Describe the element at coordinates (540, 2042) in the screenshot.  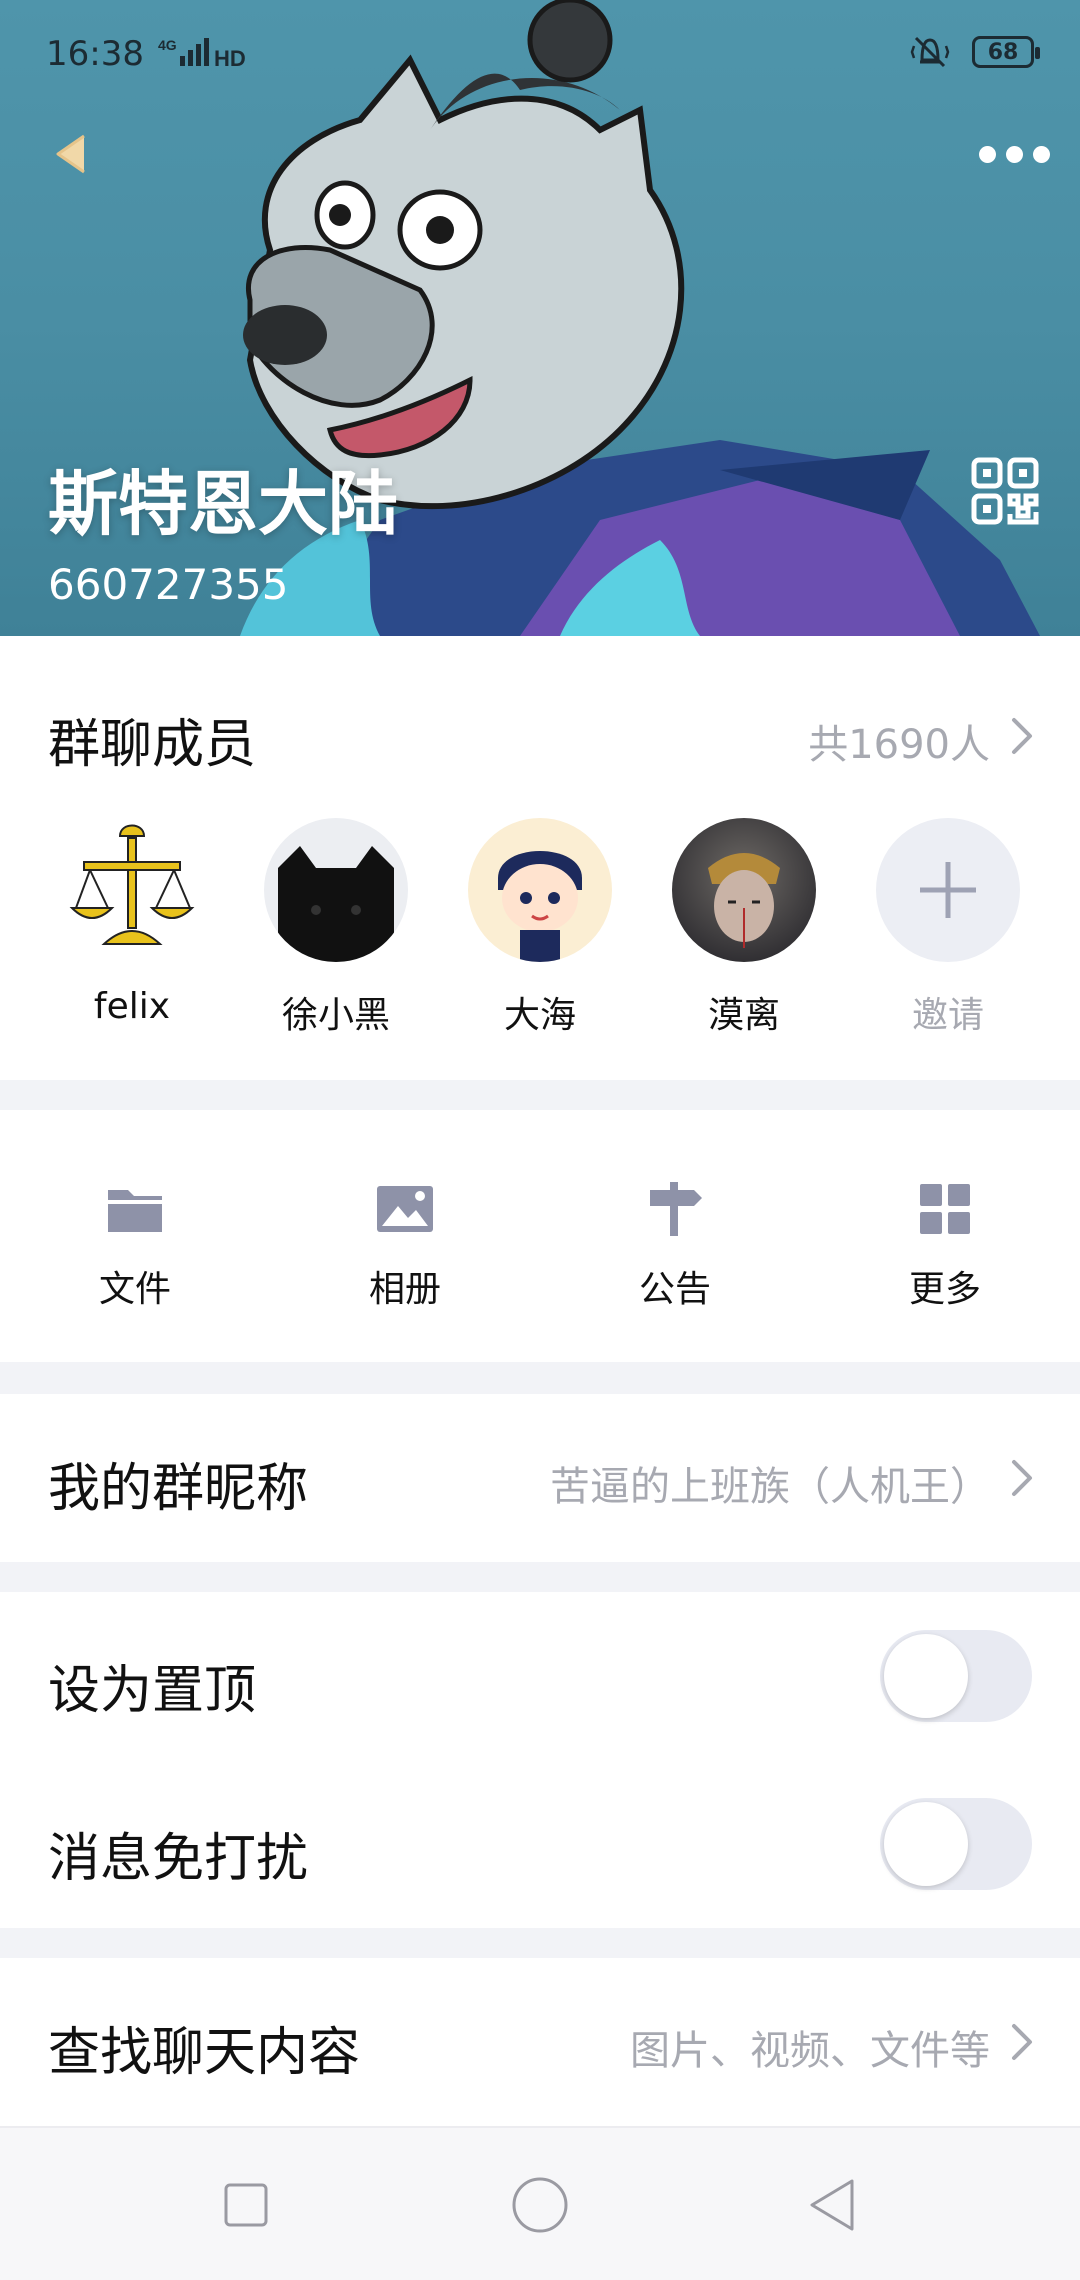
I see `search-chat-content-row: 查找聊天内容 图片、视频、文件等` at that location.